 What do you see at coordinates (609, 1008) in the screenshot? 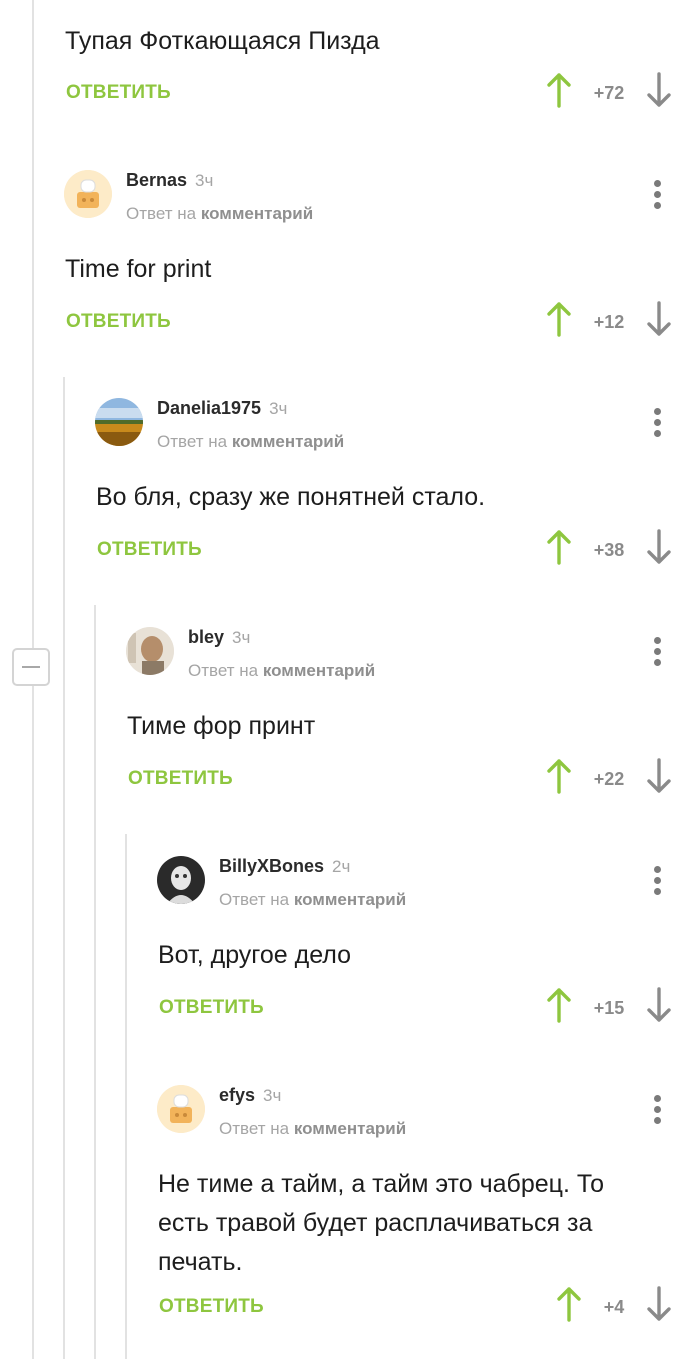
I see `rating-value: +15` at bounding box center [609, 1008].